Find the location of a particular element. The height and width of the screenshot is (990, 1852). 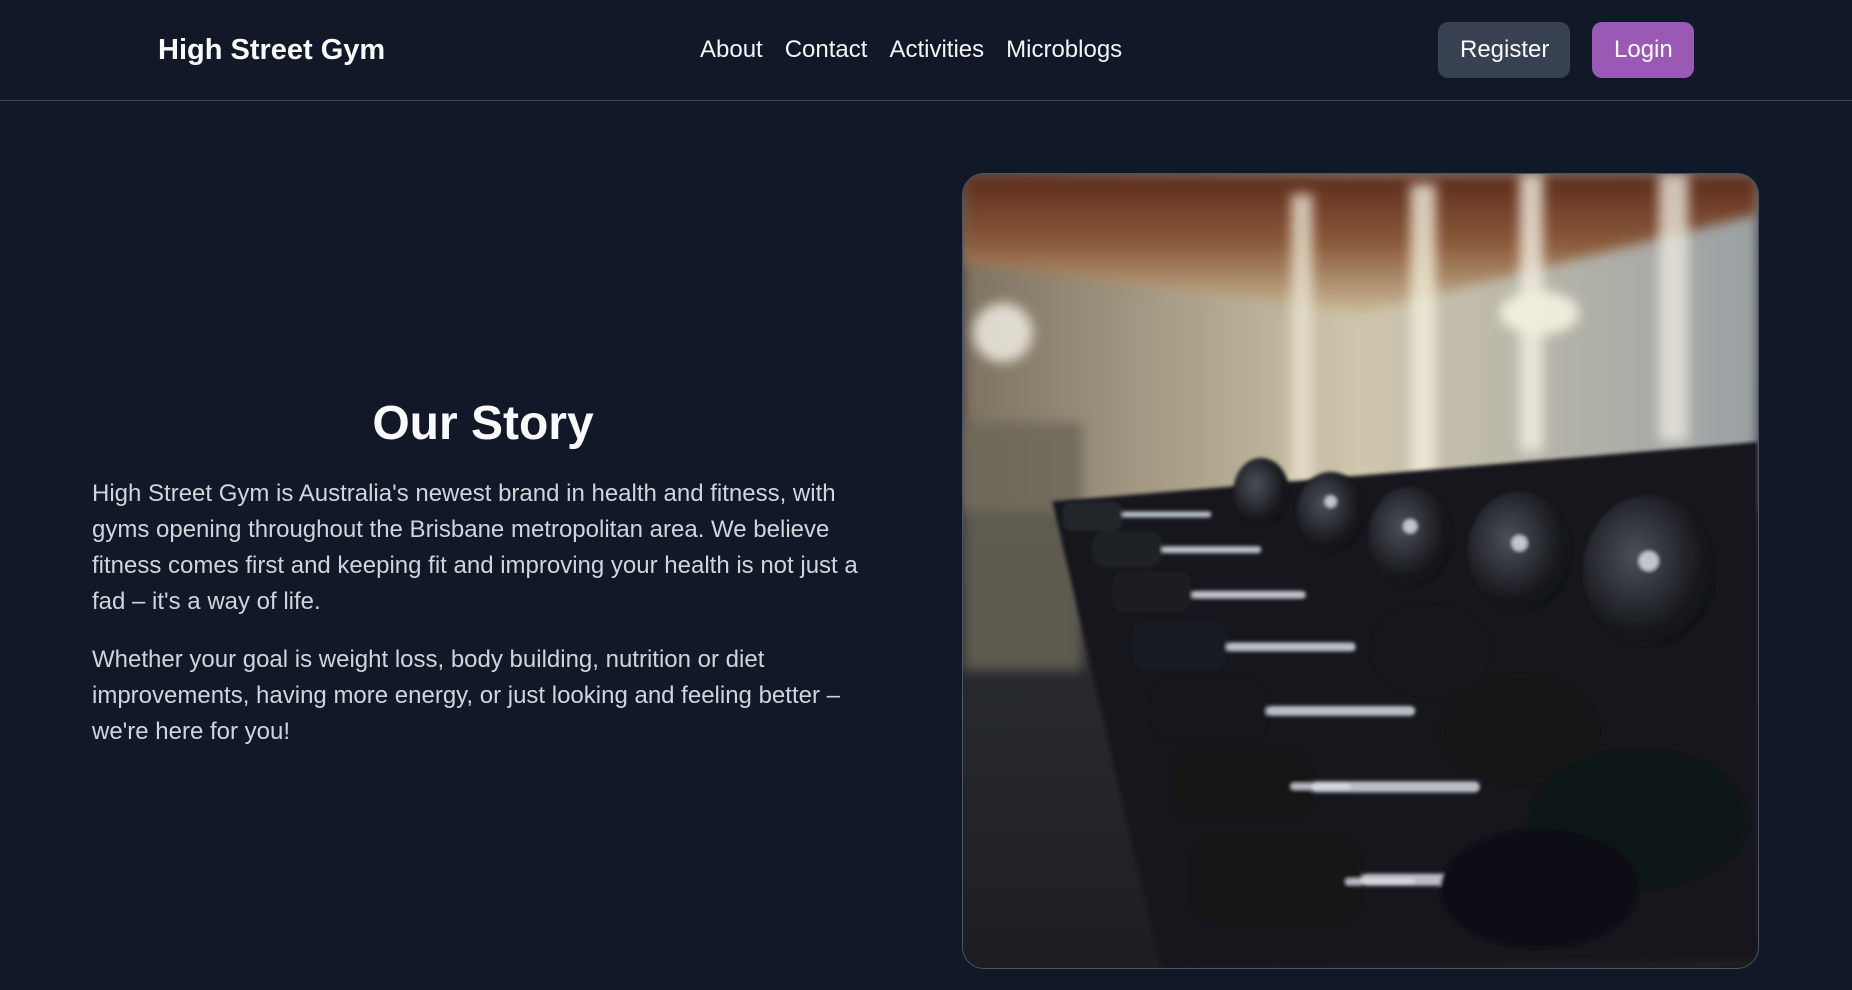

nav-link-microblogs: Microblogs is located at coordinates (1064, 50).